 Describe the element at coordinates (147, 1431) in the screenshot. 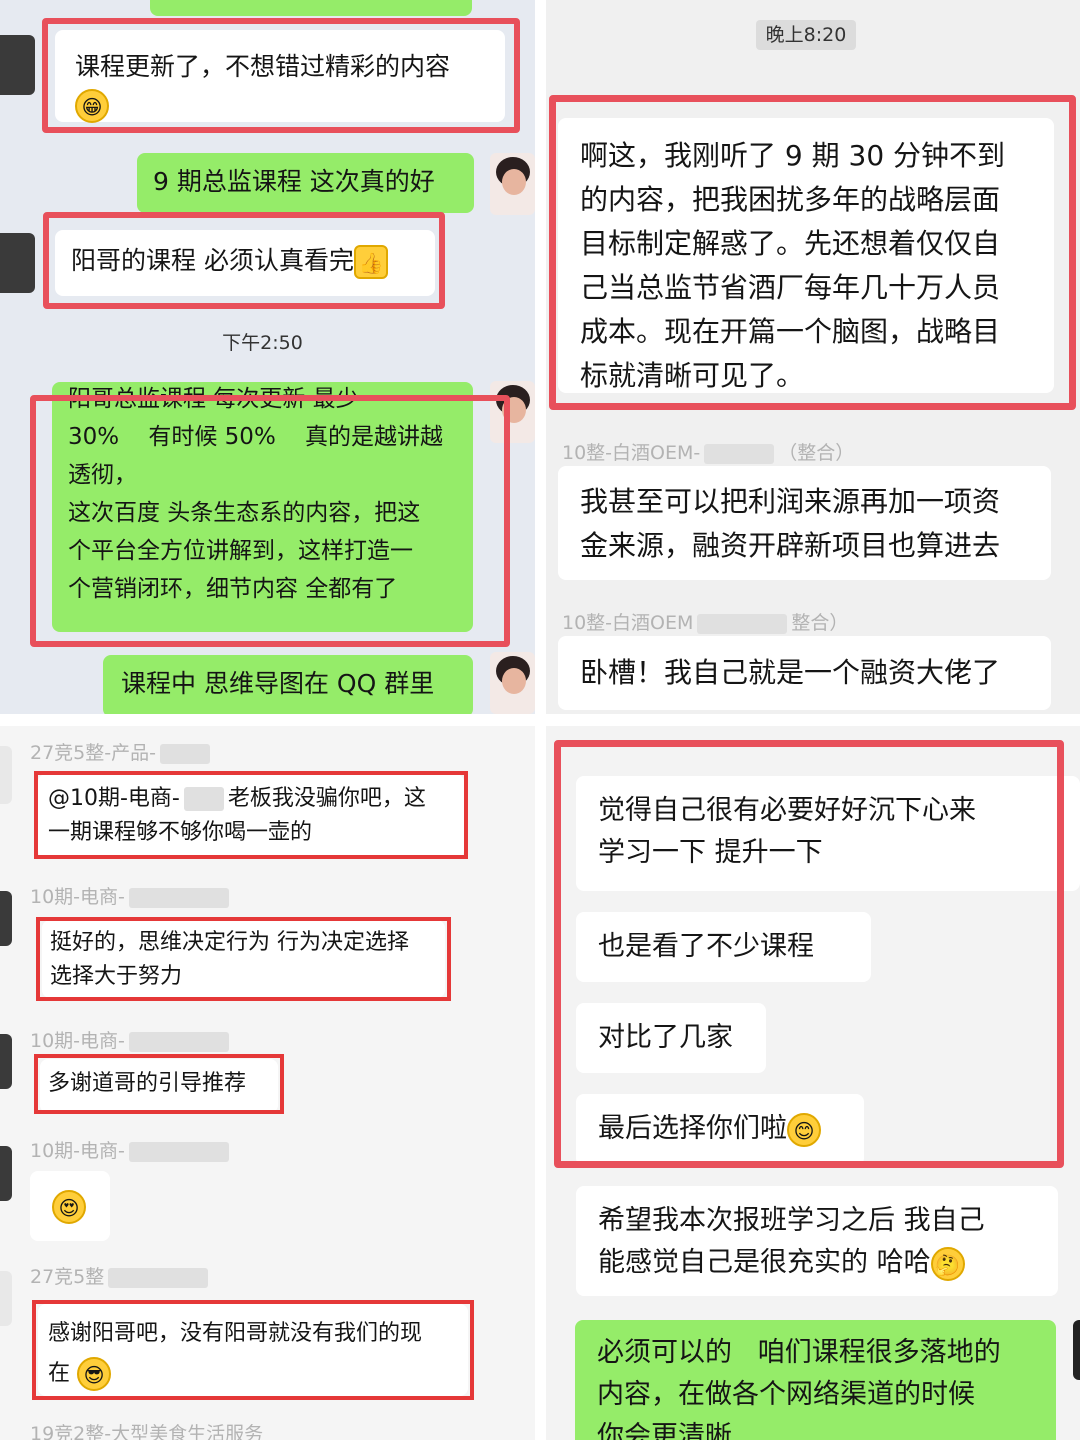

I see `sender-name: 19竞2整-大型美食生活服务` at that location.